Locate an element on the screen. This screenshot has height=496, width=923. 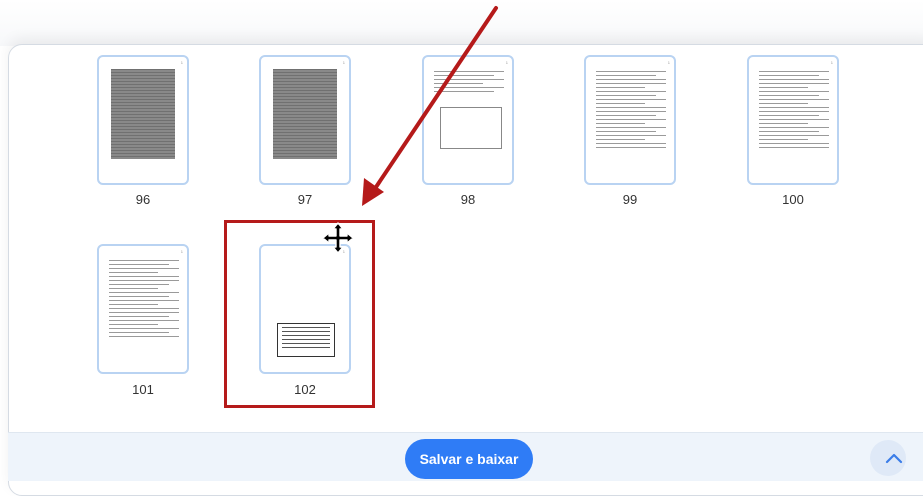
chevron-up-icon is located at coordinates (894, 458).